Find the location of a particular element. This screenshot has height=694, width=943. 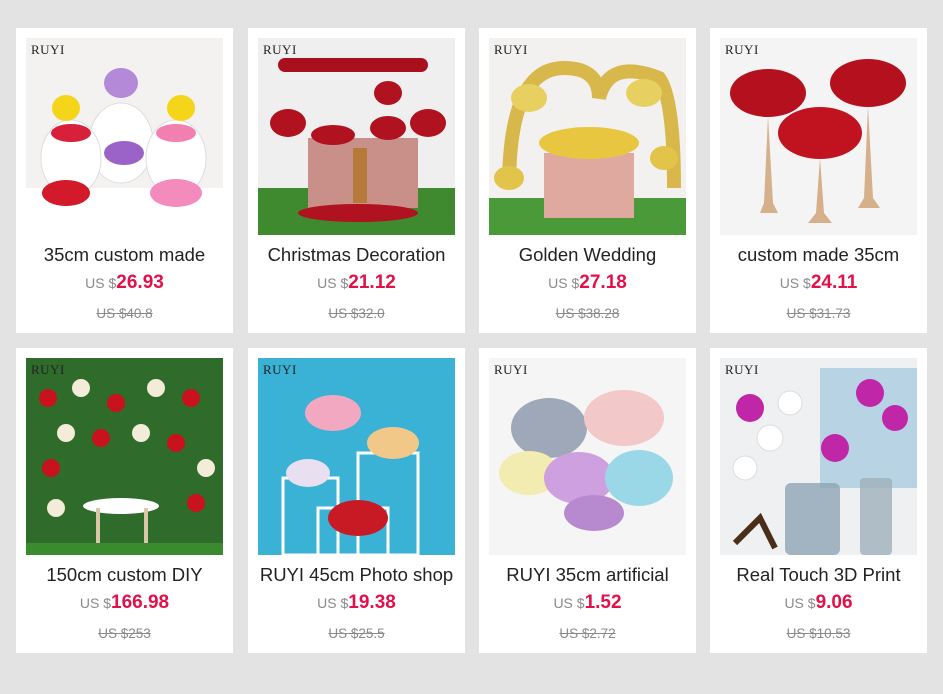

product-card: RUYI 35cm custom made US $26.93 US $40.8 is located at coordinates (124, 180).